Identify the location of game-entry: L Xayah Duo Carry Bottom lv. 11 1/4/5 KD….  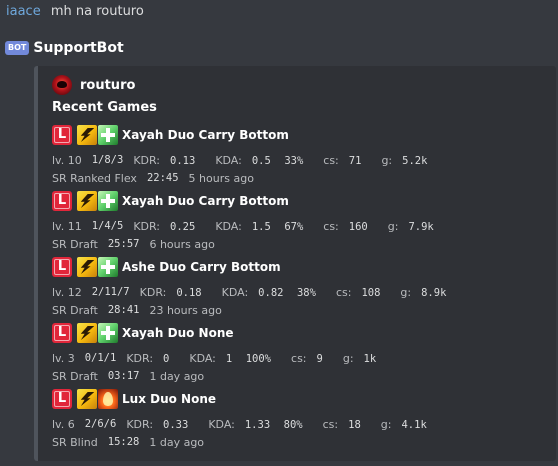
(302, 222).